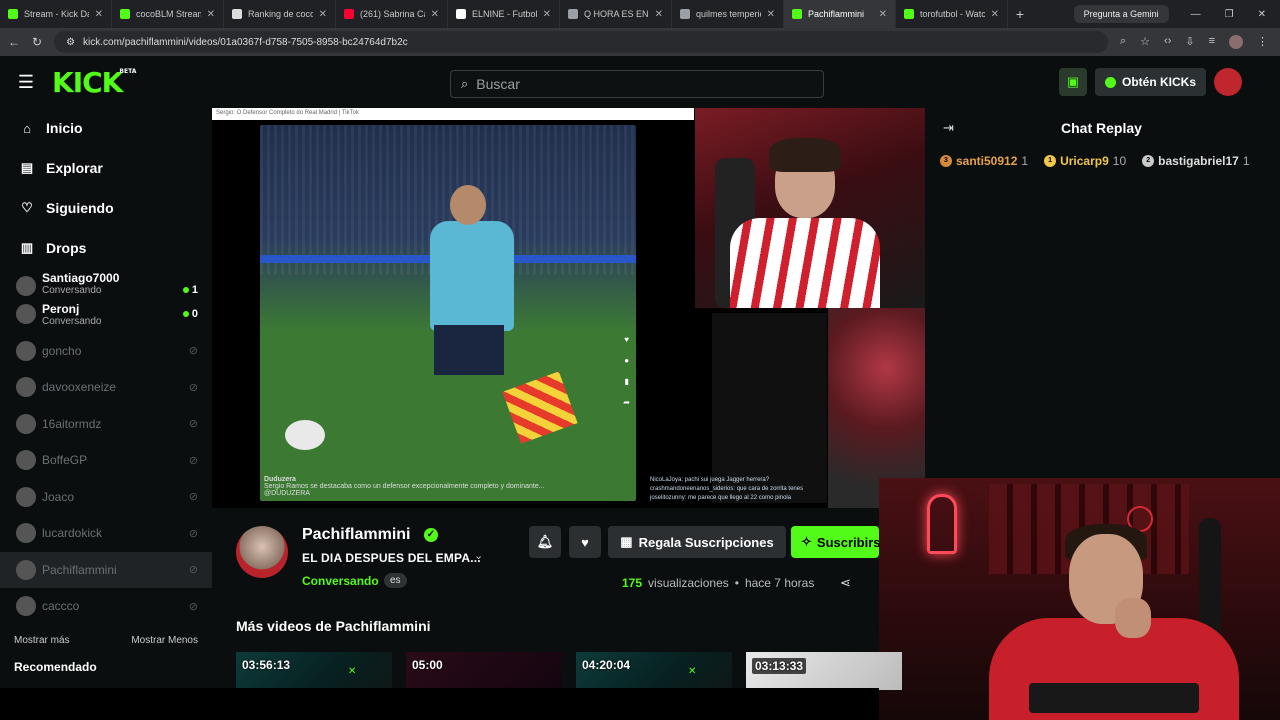 This screenshot has width=1280, height=720. I want to click on video-thumbnail: 03:56:13 ✕, so click(314, 671).